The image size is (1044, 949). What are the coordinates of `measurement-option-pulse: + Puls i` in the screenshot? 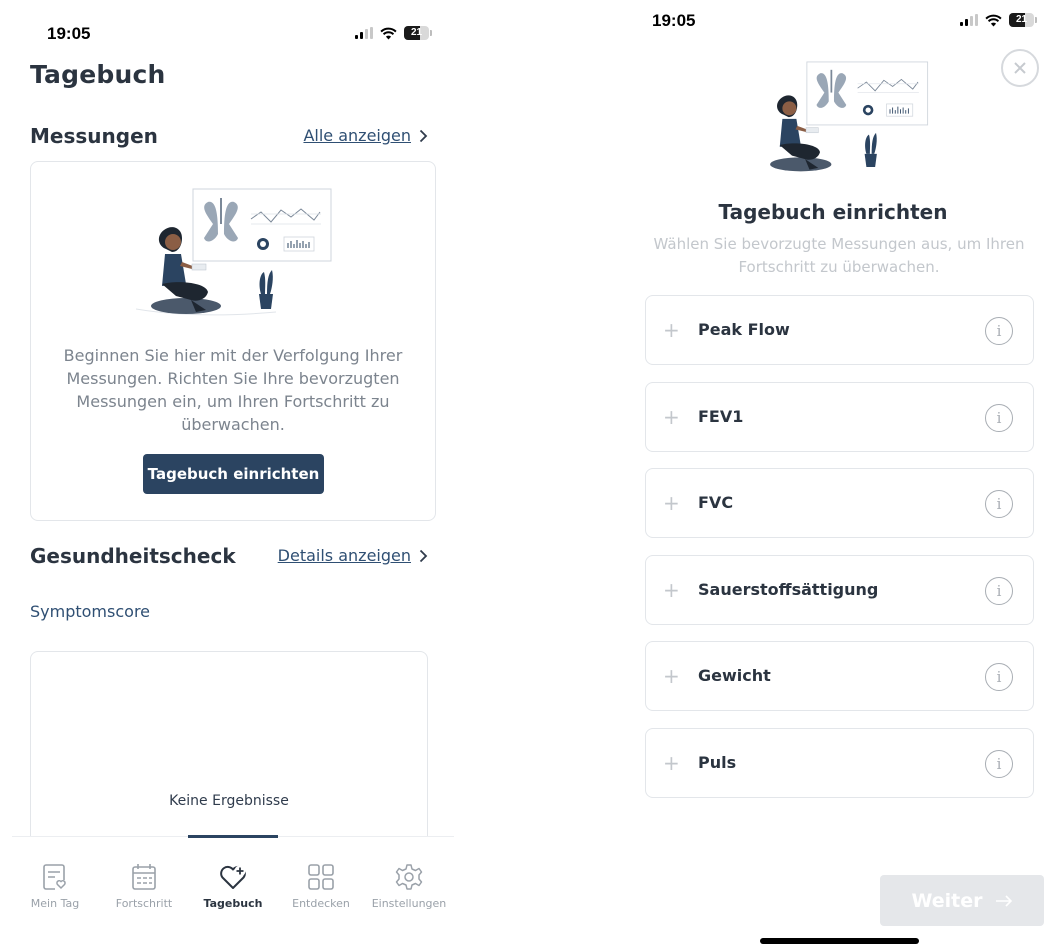 It's located at (839, 763).